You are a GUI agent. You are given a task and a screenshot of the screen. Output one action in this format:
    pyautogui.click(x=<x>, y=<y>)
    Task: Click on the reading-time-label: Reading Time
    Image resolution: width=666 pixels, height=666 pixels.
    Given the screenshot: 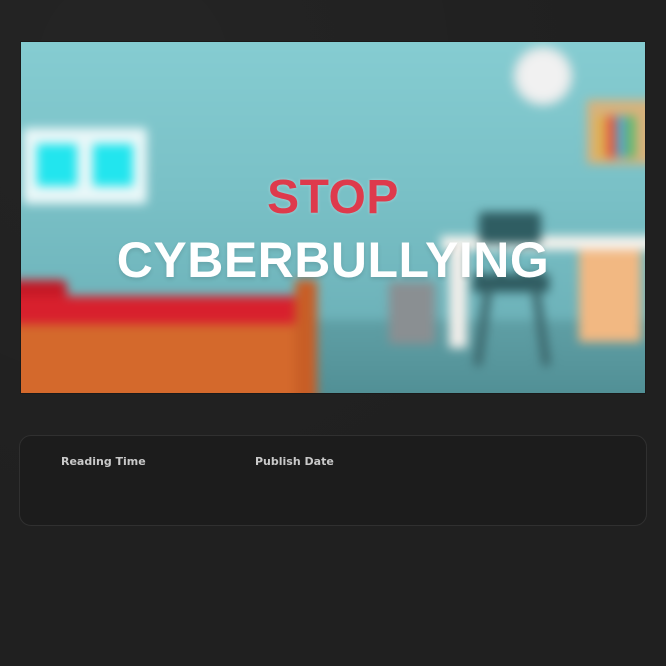 What is the action you would take?
    pyautogui.click(x=103, y=461)
    